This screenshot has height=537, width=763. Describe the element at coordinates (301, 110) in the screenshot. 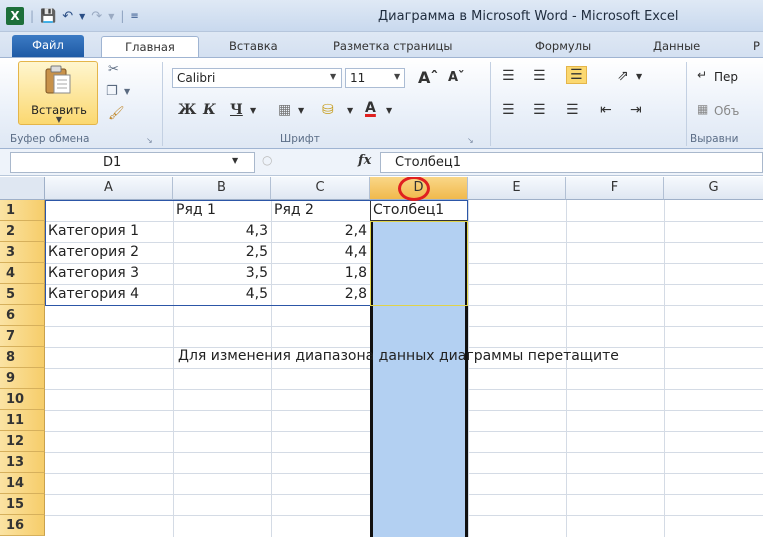

I see `borders-dropdown-icon: ▼` at that location.